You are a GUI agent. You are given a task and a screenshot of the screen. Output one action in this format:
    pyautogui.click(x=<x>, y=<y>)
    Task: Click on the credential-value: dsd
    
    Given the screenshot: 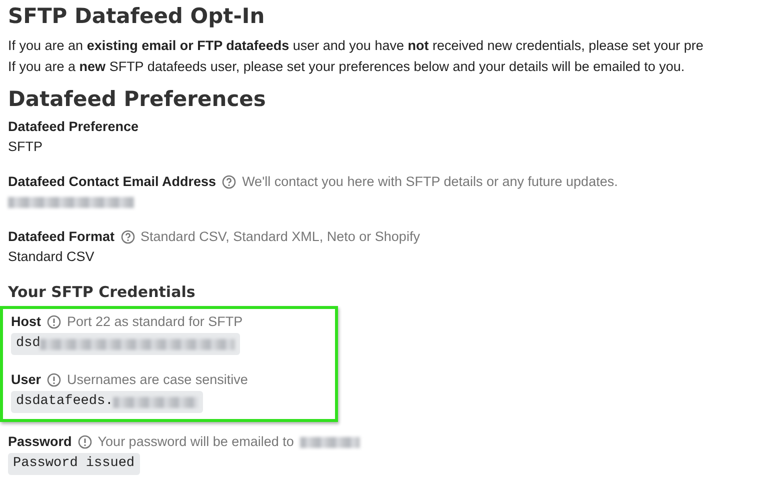 What is the action you would take?
    pyautogui.click(x=125, y=344)
    